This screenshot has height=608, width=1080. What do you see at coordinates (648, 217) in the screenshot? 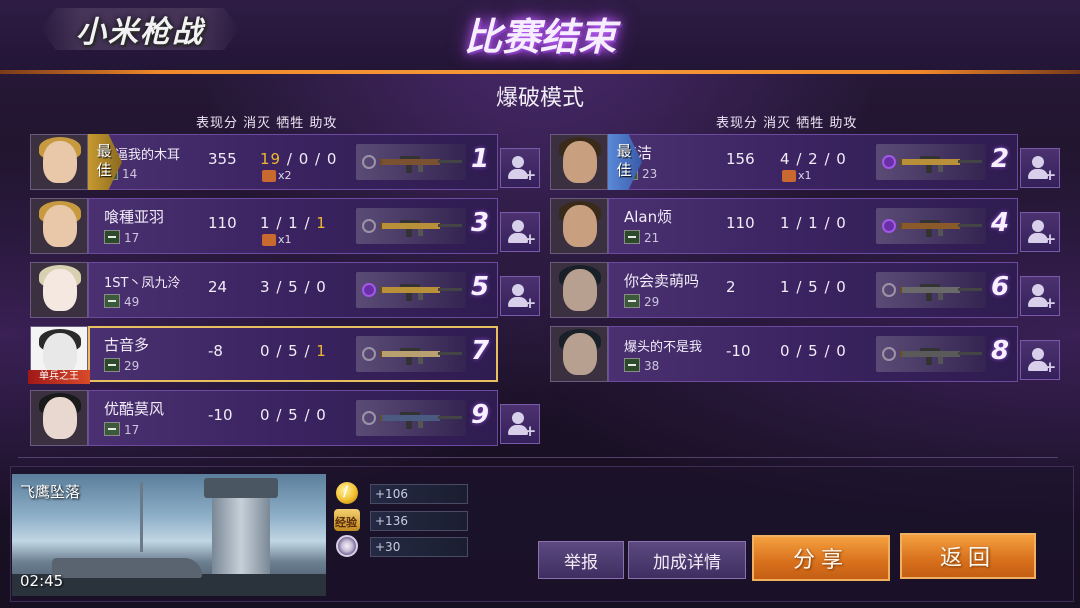
I see `player-name: Alan烦` at bounding box center [648, 217].